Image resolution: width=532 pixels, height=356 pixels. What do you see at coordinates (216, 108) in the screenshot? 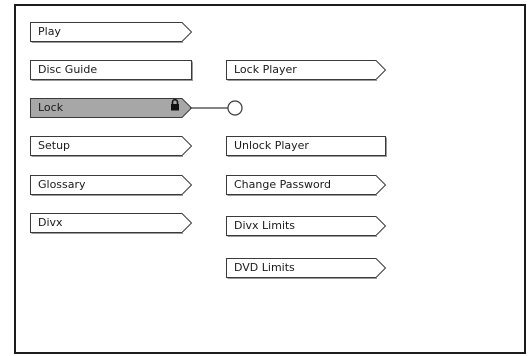
I see `submenu-connector` at bounding box center [216, 108].